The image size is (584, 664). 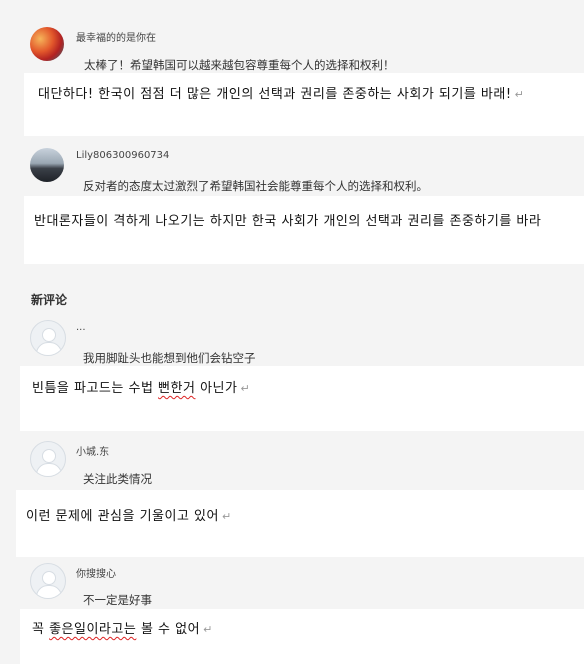 I want to click on translation-box: 빈틈을 파고드는 수법 뻔한거 아닌가 ↵, so click(x=302, y=398).